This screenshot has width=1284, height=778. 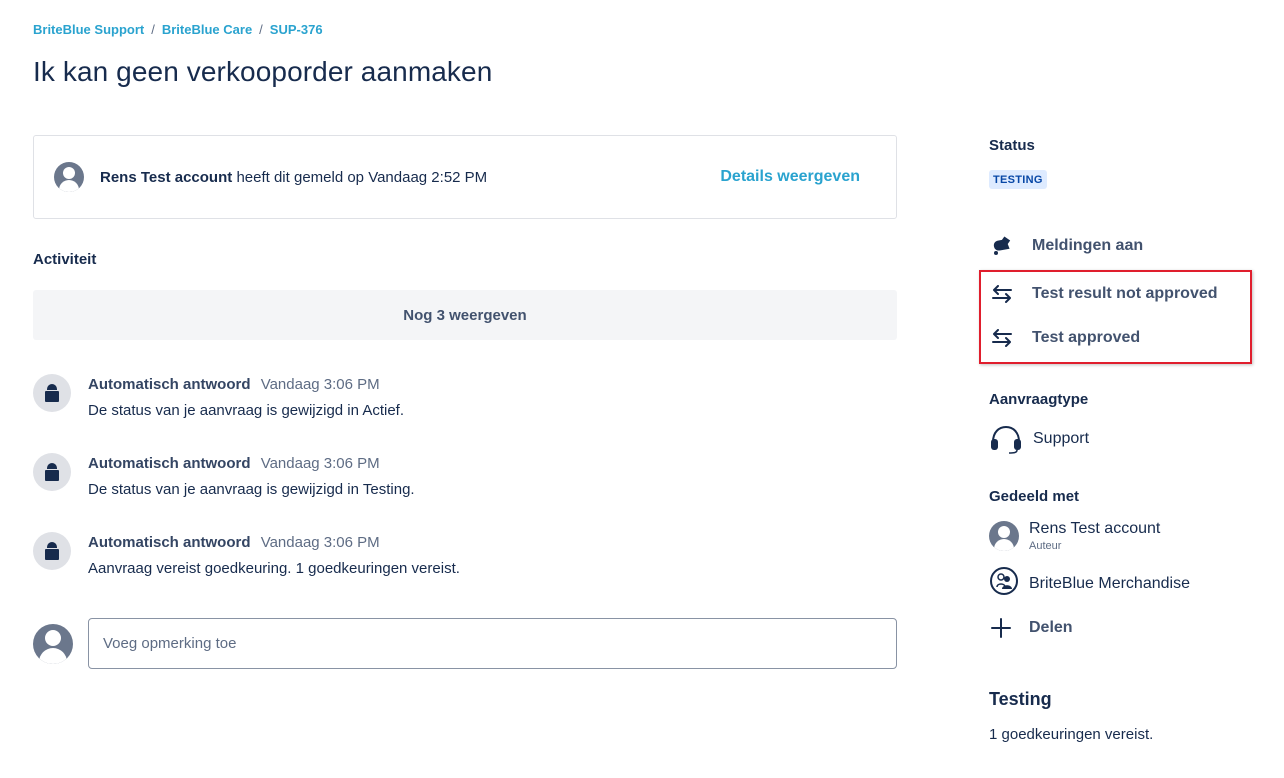 I want to click on transition-label: Test result not approved, so click(x=1125, y=293).